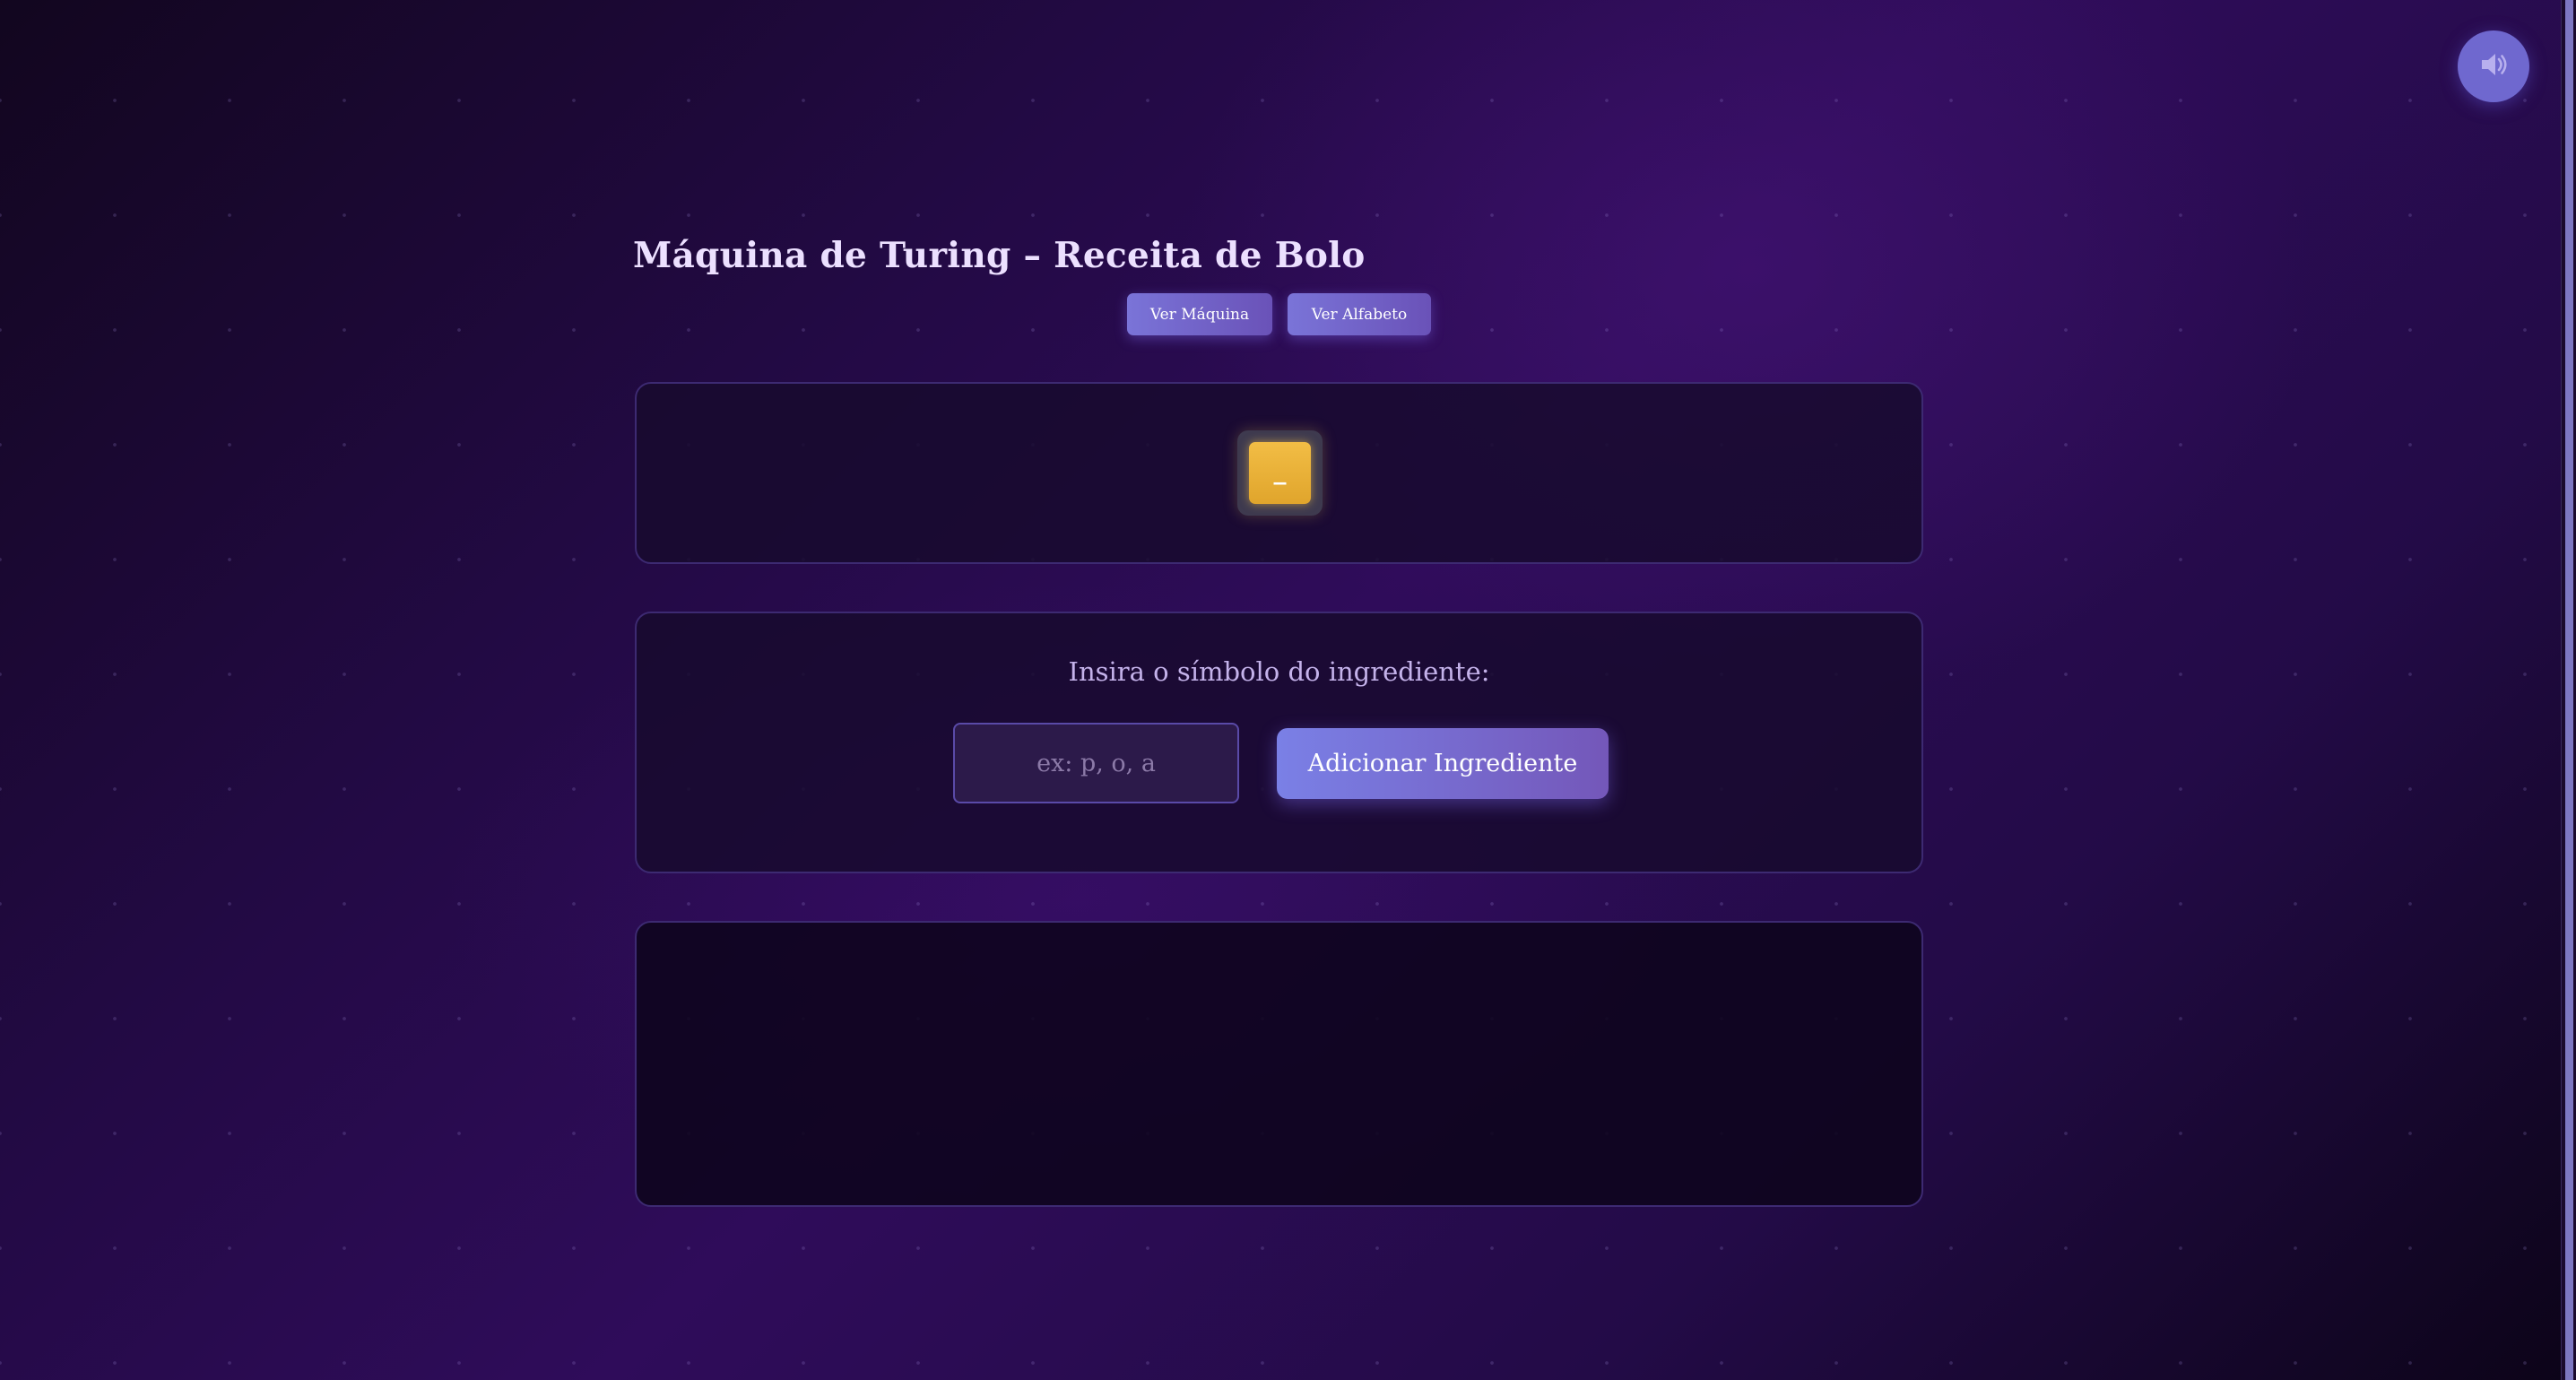 This screenshot has width=2576, height=1380. I want to click on speaker-volume-icon, so click(2493, 66).